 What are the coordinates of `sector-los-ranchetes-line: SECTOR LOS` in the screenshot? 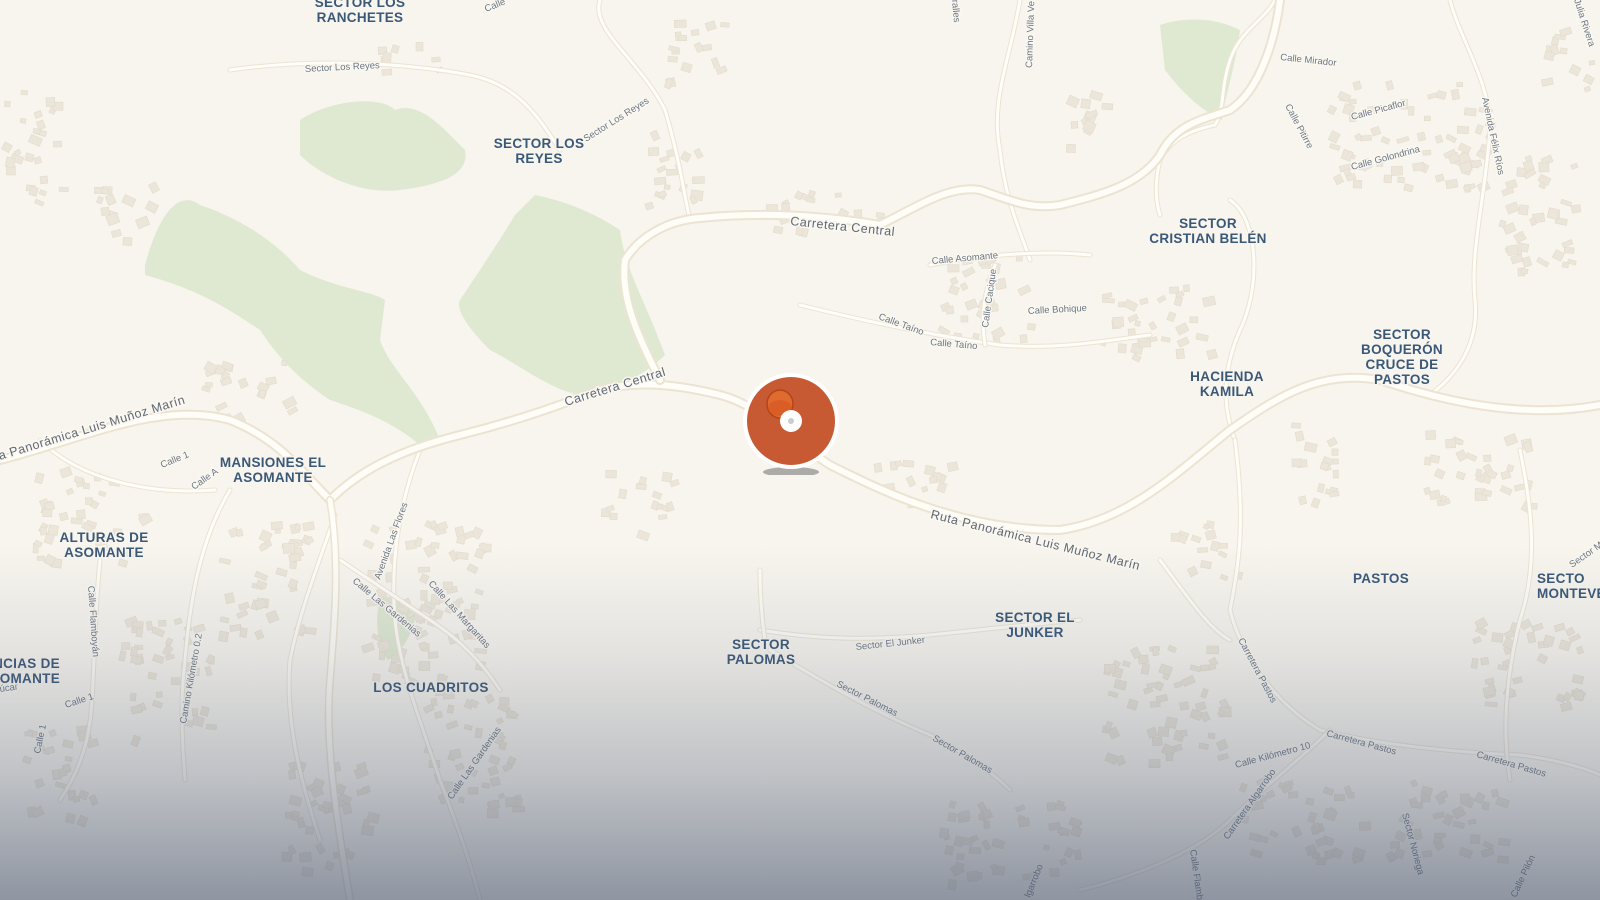 It's located at (360, 5).